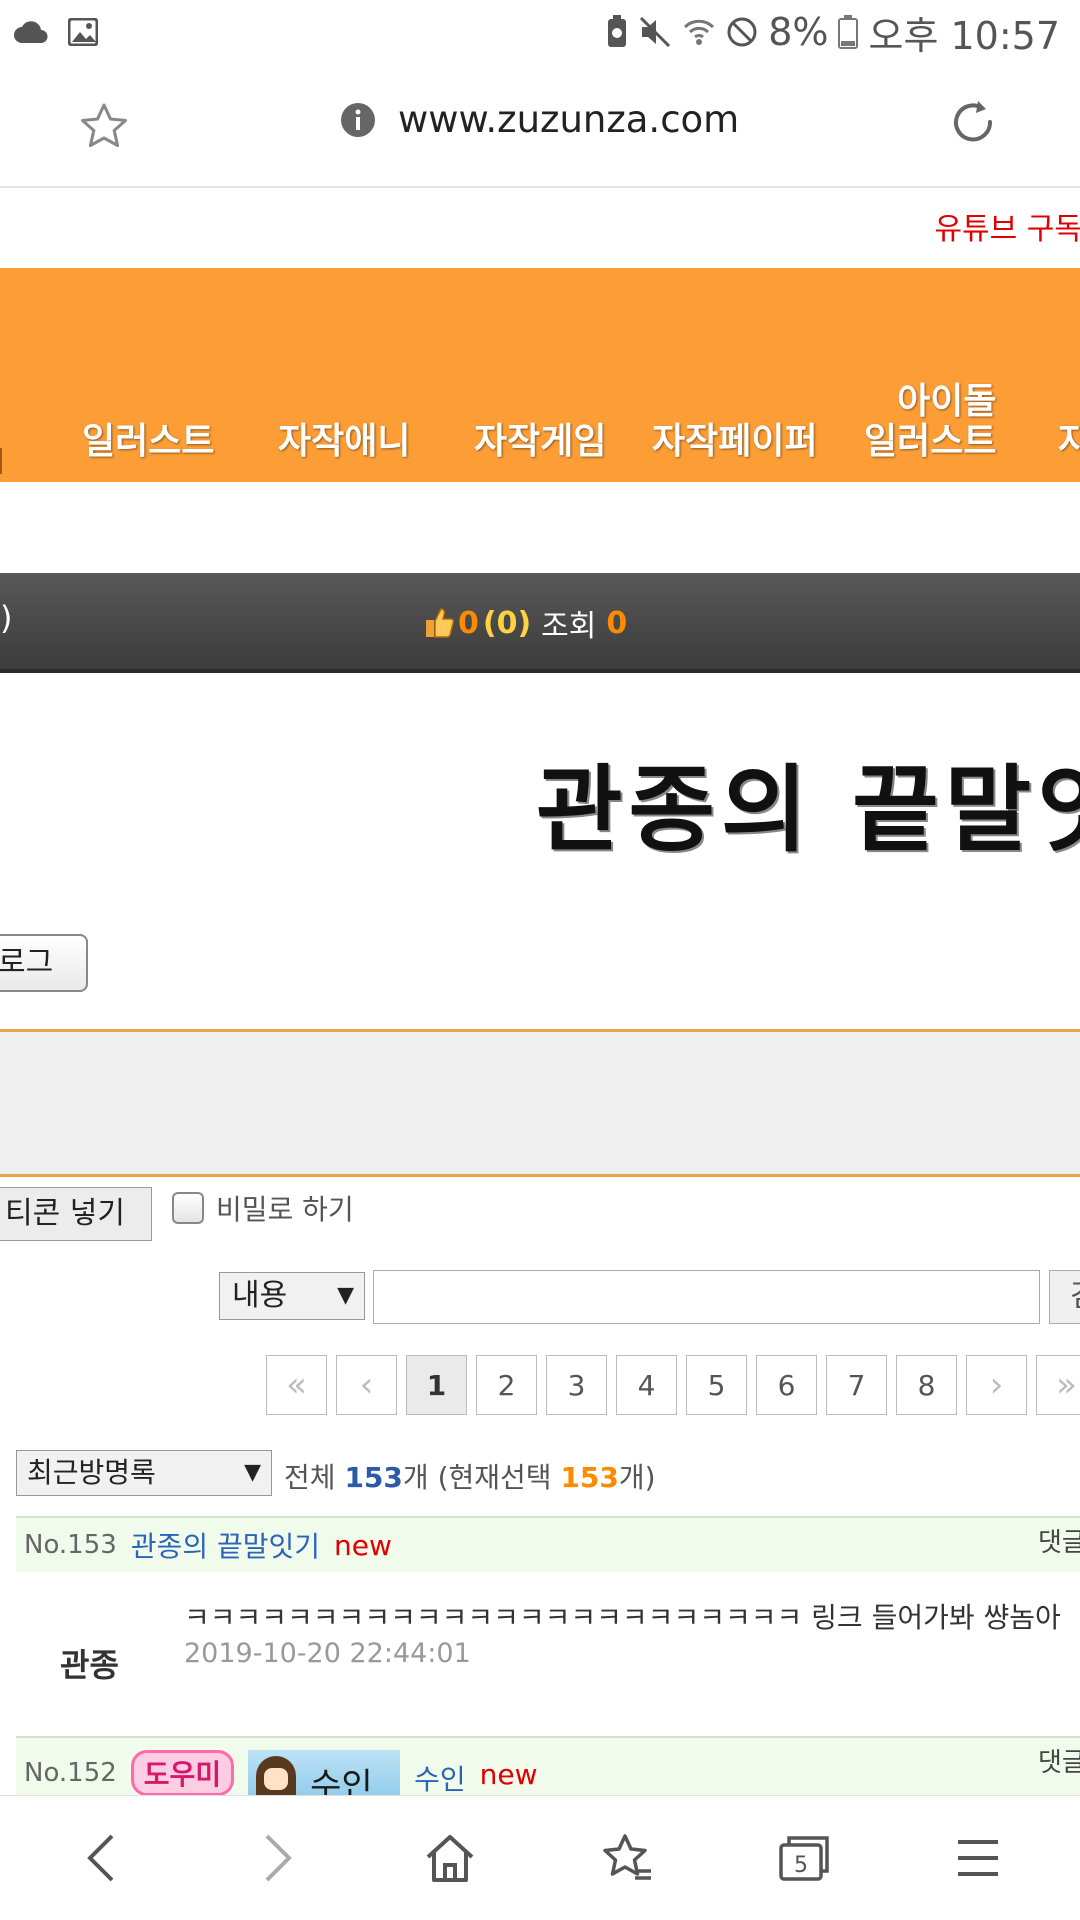 The width and height of the screenshot is (1080, 1920). I want to click on avatar-face, so click(276, 1779).